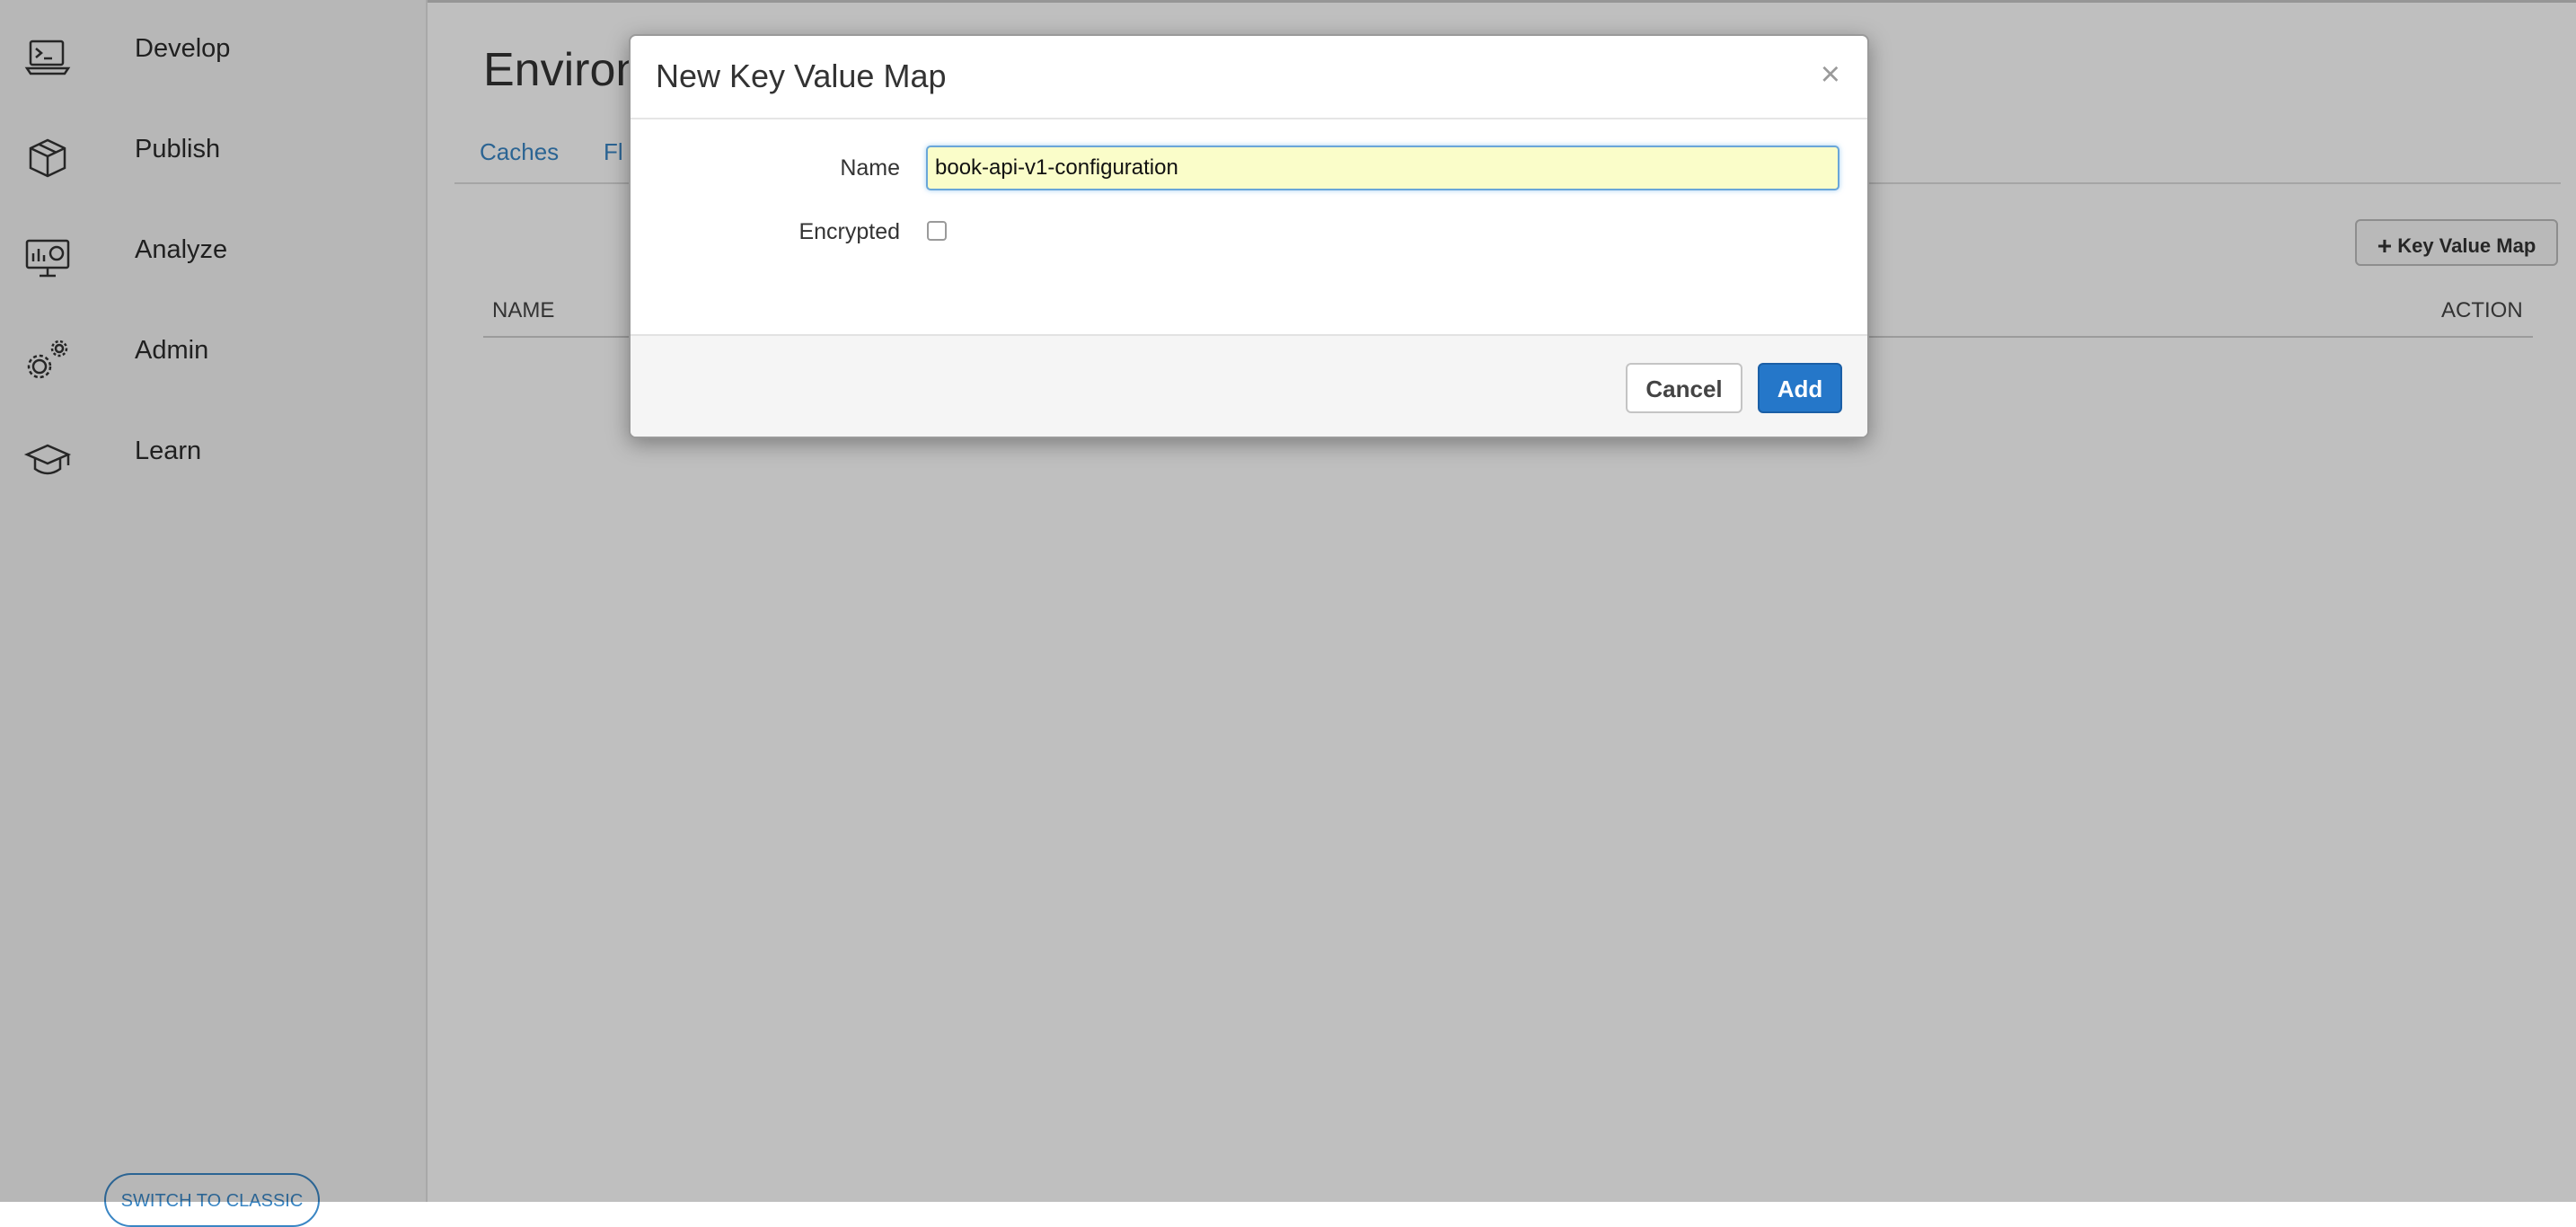 The width and height of the screenshot is (2576, 1227). I want to click on dialog-title: New Key Value Map, so click(801, 75).